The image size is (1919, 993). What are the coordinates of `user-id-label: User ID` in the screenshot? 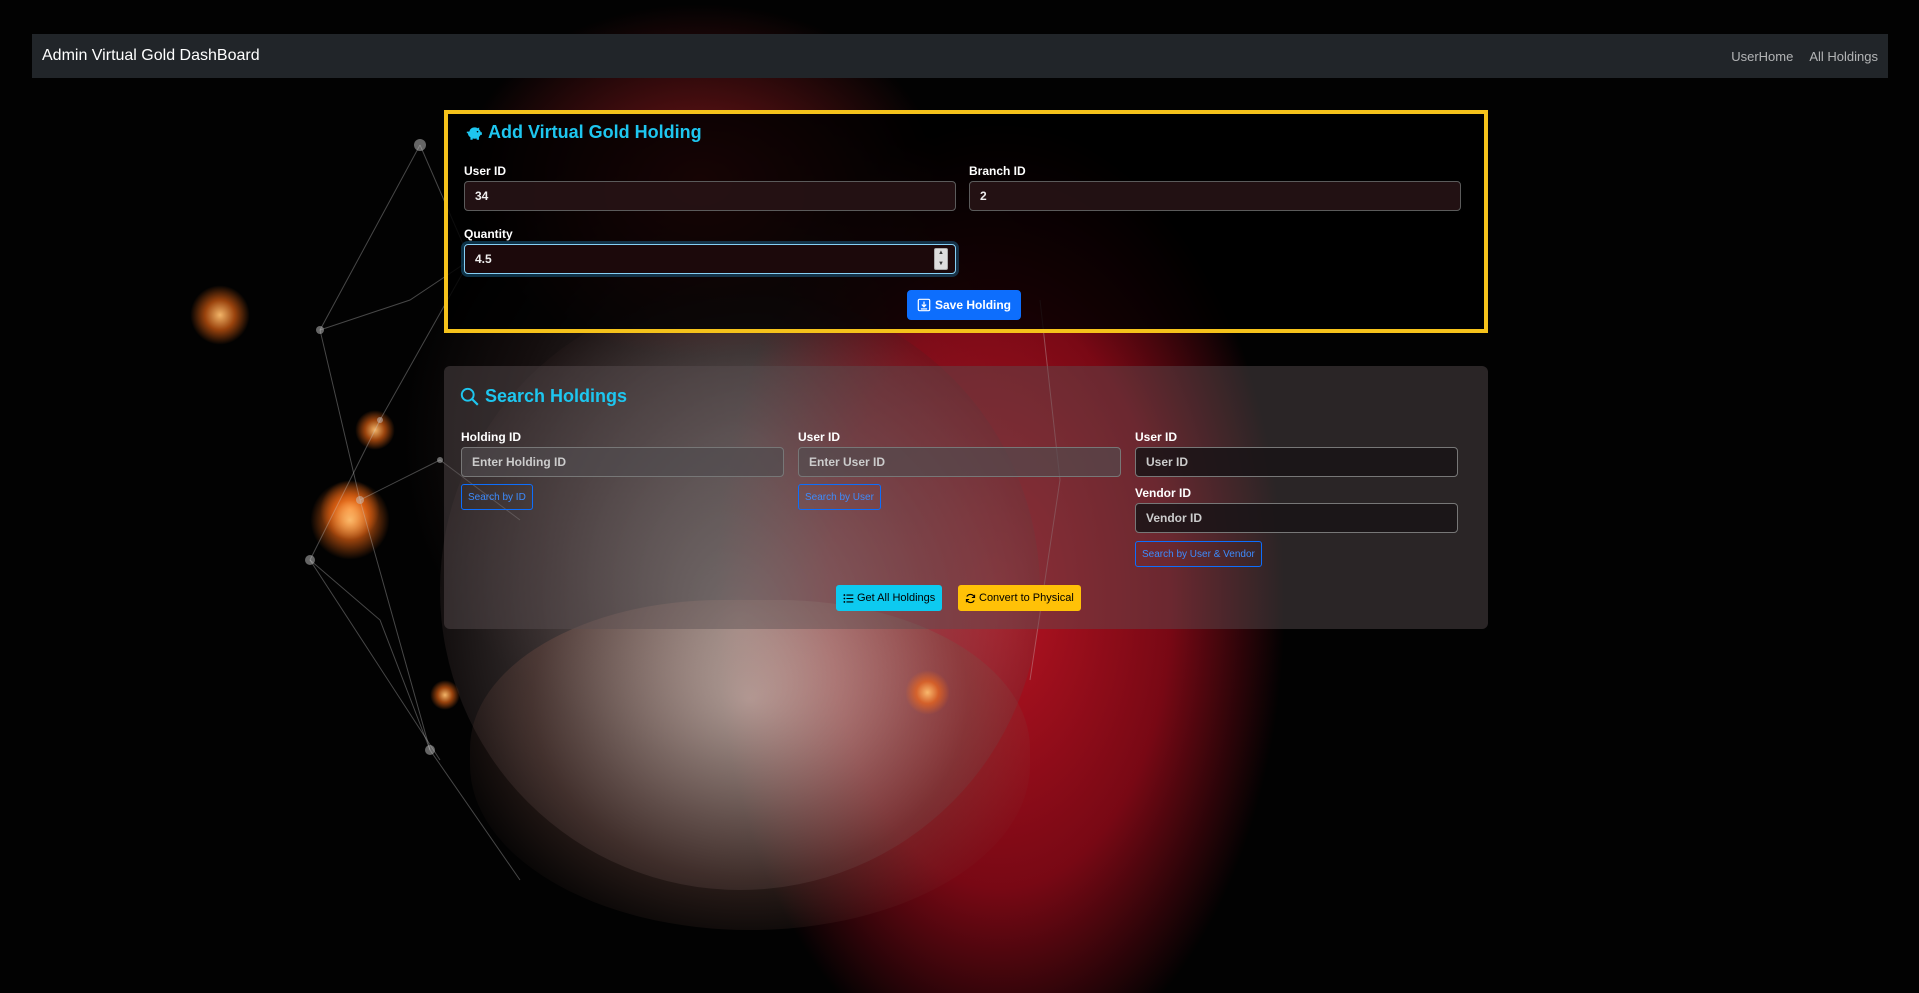 It's located at (485, 171).